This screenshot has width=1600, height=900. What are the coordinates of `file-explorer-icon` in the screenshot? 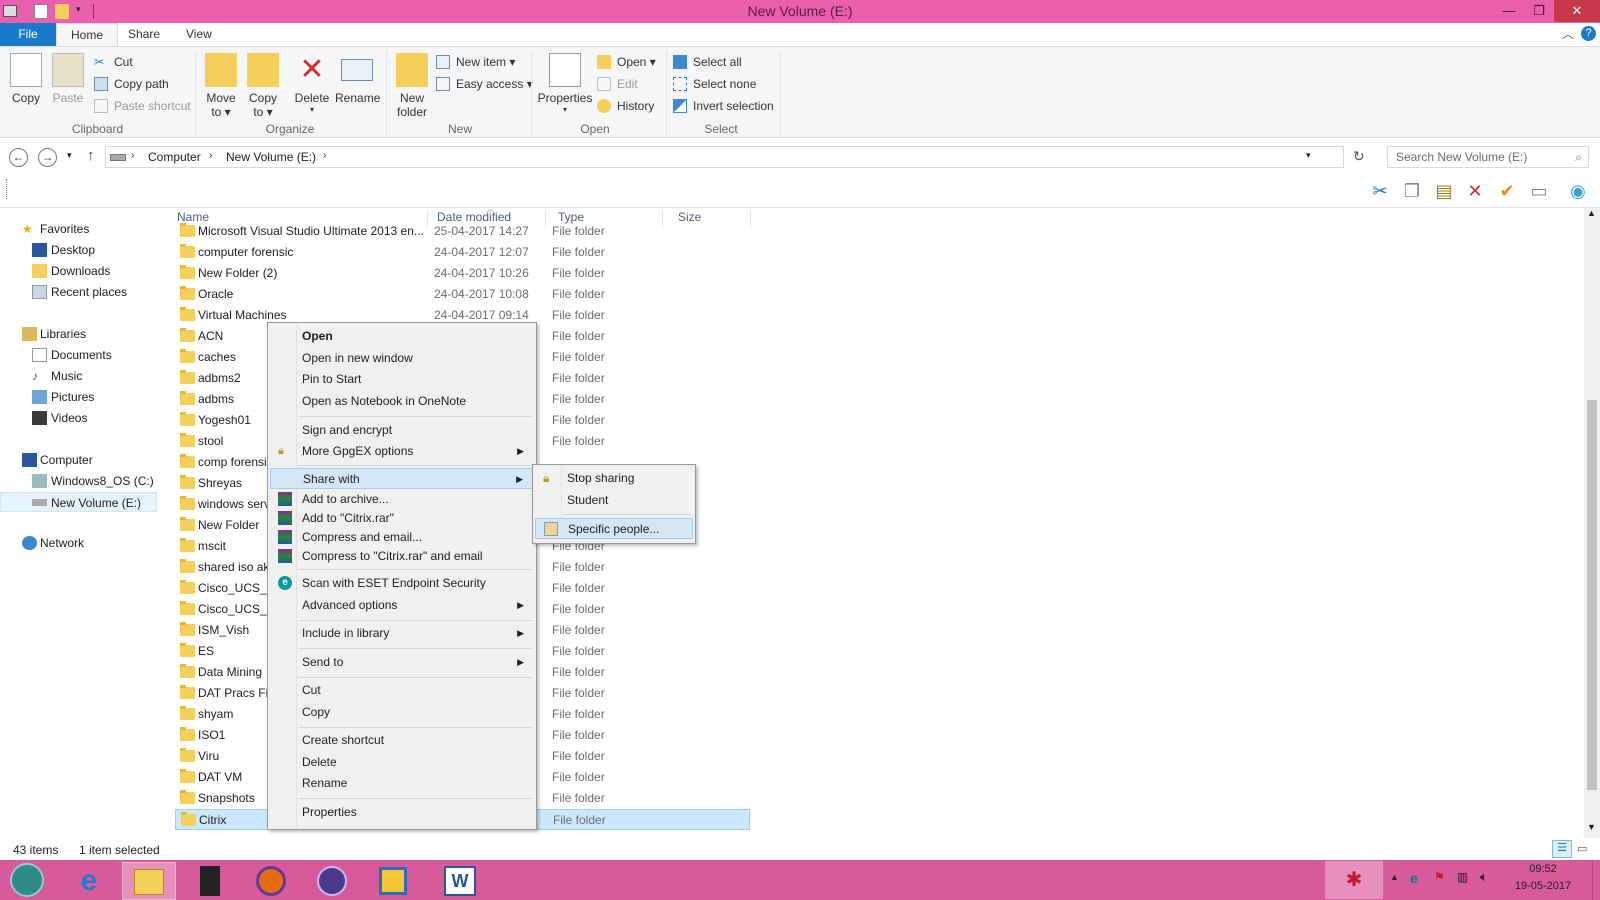 It's located at (149, 881).